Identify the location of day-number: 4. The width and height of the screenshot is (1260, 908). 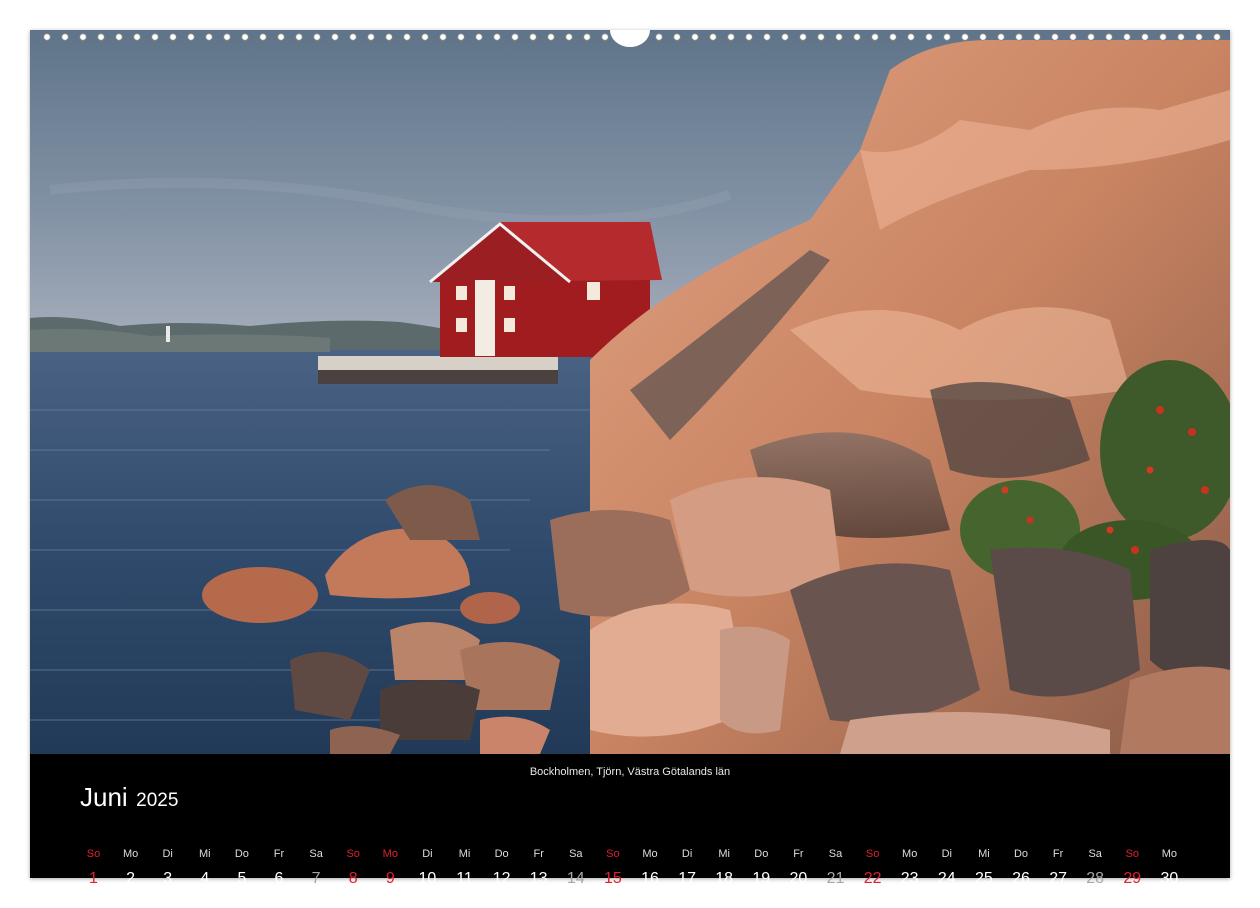
(205, 878).